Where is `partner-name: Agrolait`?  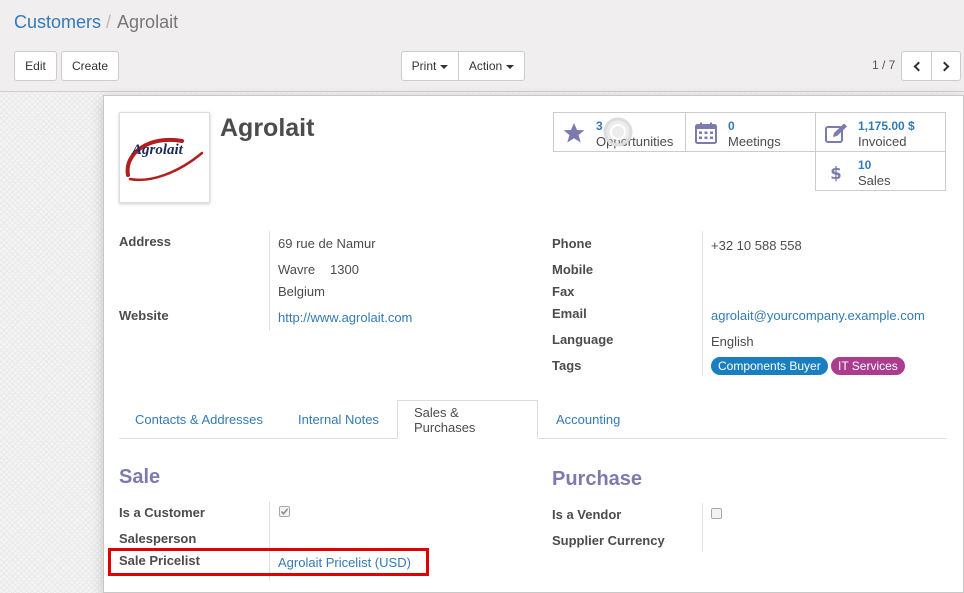 partner-name: Agrolait is located at coordinates (267, 128).